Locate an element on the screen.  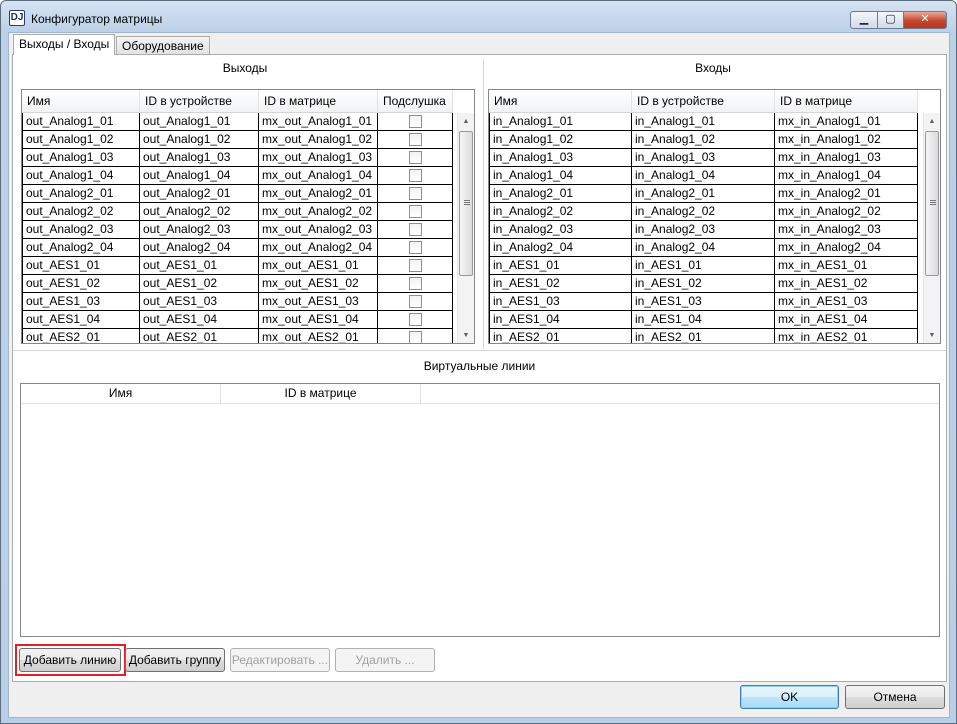
table-cell: in_AES1_03 is located at coordinates (703, 302).